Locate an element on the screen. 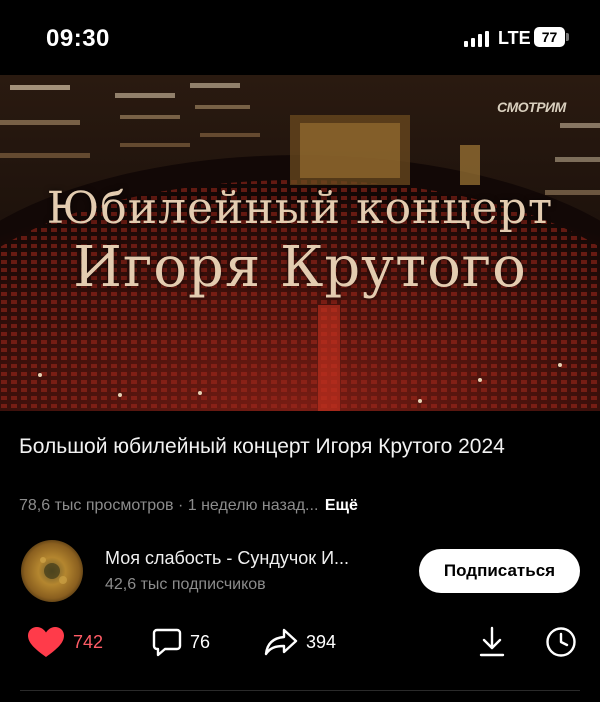  view-count: 78,6 тыс просмотров is located at coordinates (96, 505).